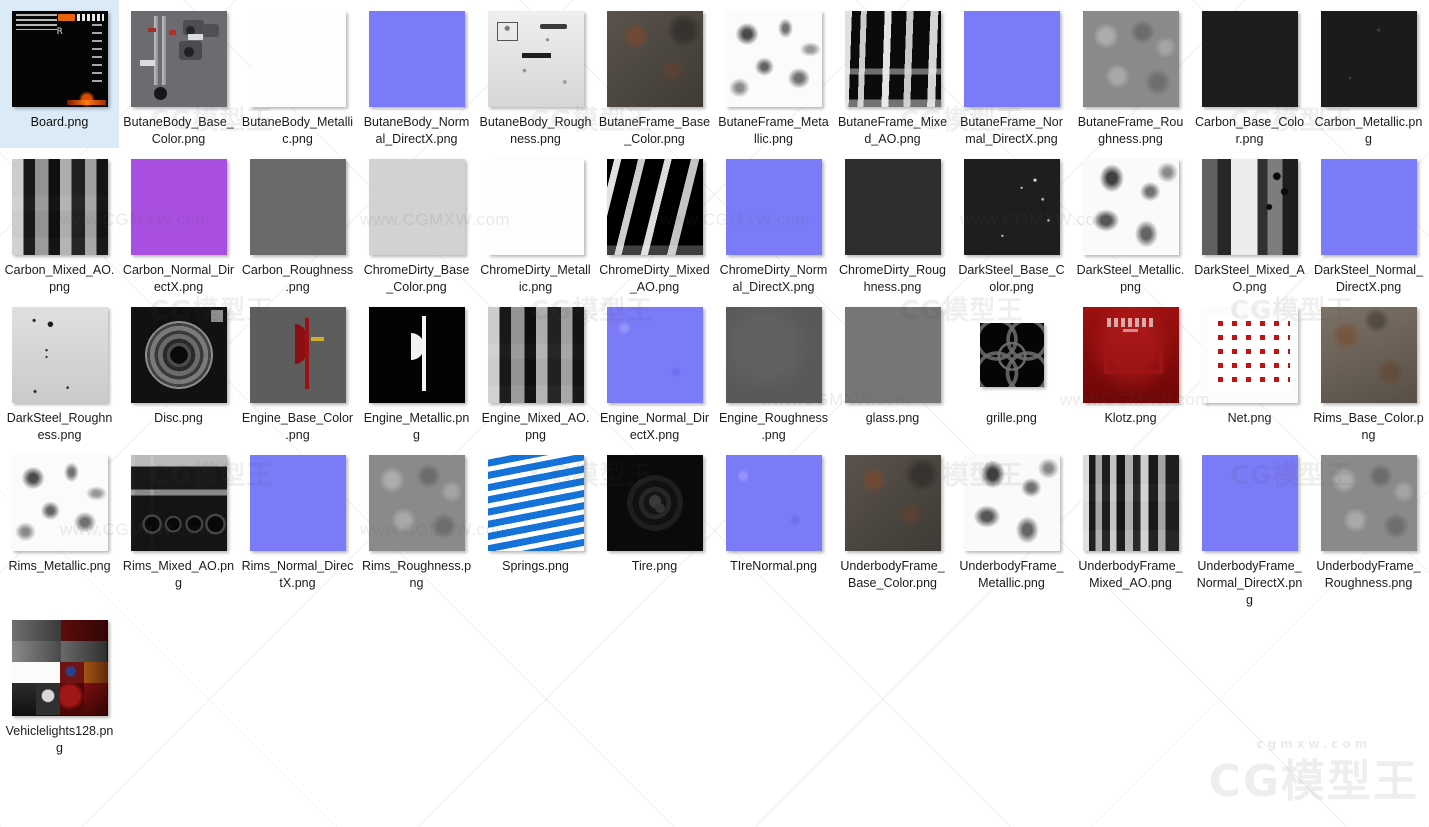  I want to click on file-item: UnderbodyFrame_Normal_DirectX.png, so click(1249, 526).